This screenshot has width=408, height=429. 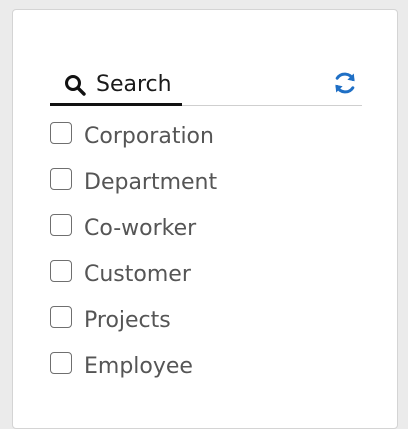 I want to click on option-projects: Projects, so click(x=210, y=329).